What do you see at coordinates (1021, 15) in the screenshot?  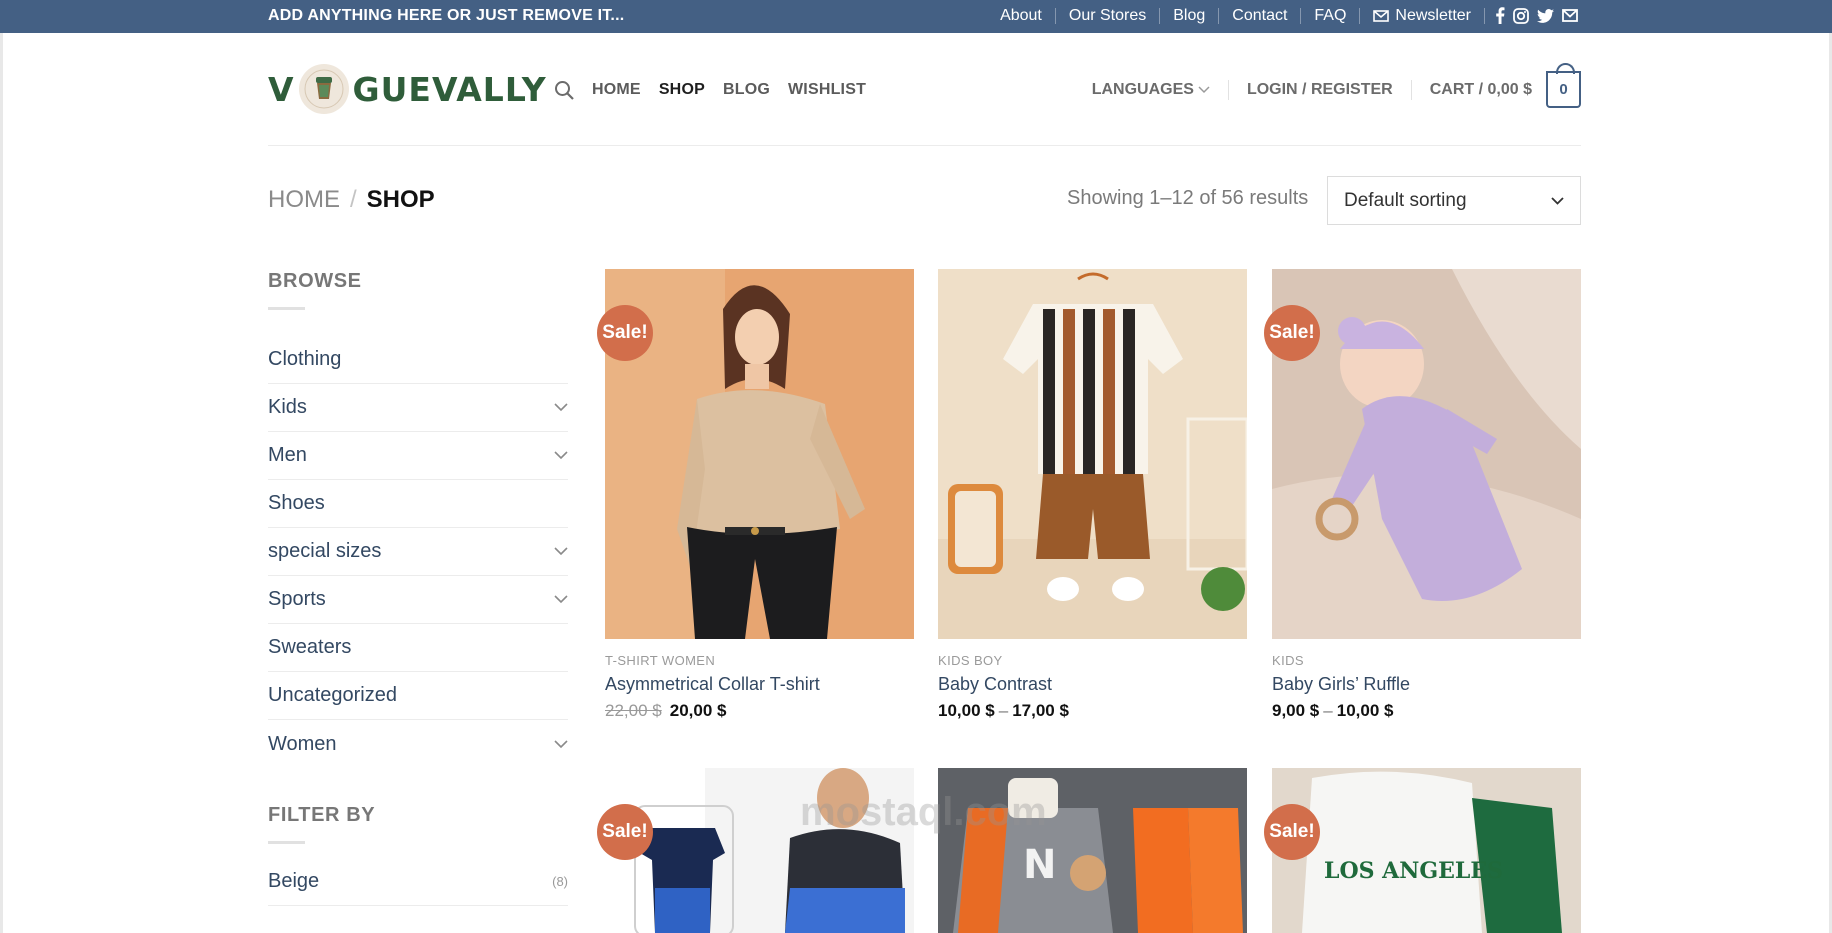 I see `top-link-about: About` at bounding box center [1021, 15].